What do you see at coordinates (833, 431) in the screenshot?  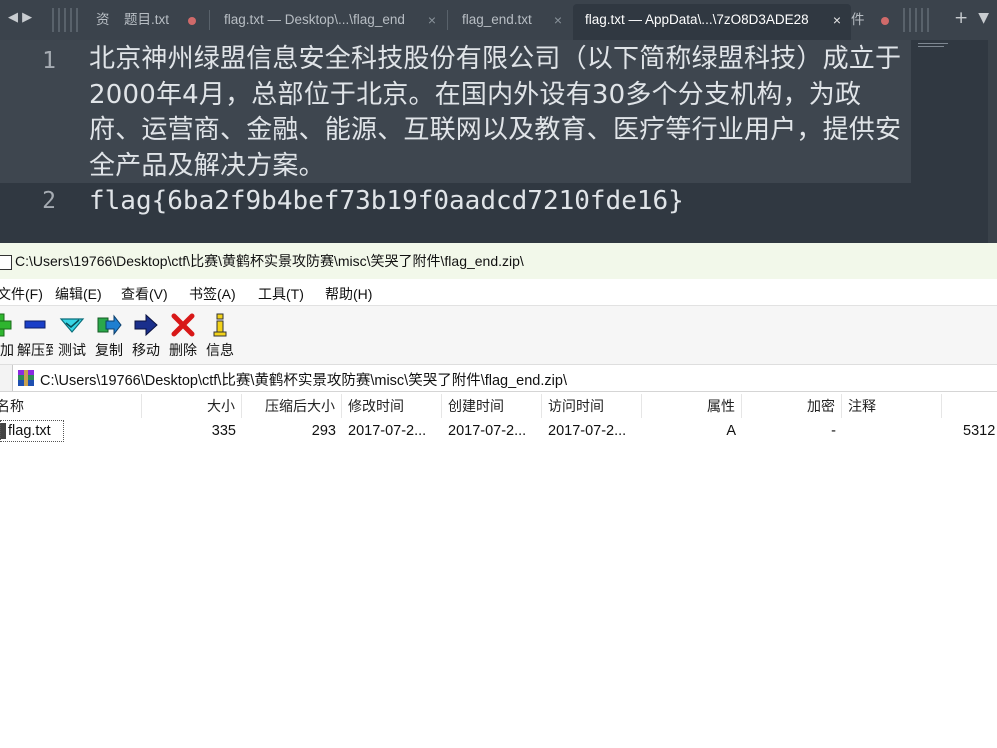 I see `file-encrypted: -` at bounding box center [833, 431].